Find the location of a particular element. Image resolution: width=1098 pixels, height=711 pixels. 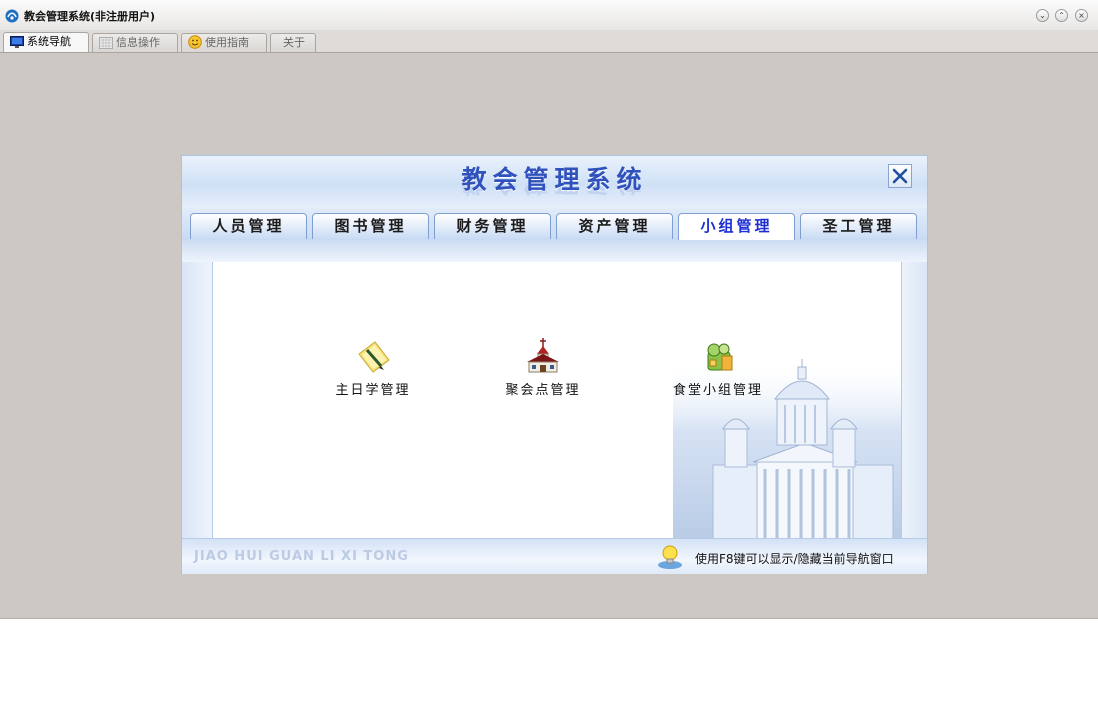

footer-pinyin: JIAO HUI GUAN LI XI TONG is located at coordinates (301, 556).